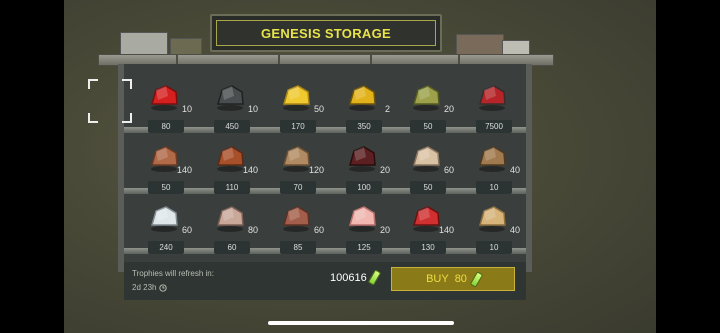 This screenshot has width=720, height=333. I want to click on right-crate-stack, so click(480, 45).